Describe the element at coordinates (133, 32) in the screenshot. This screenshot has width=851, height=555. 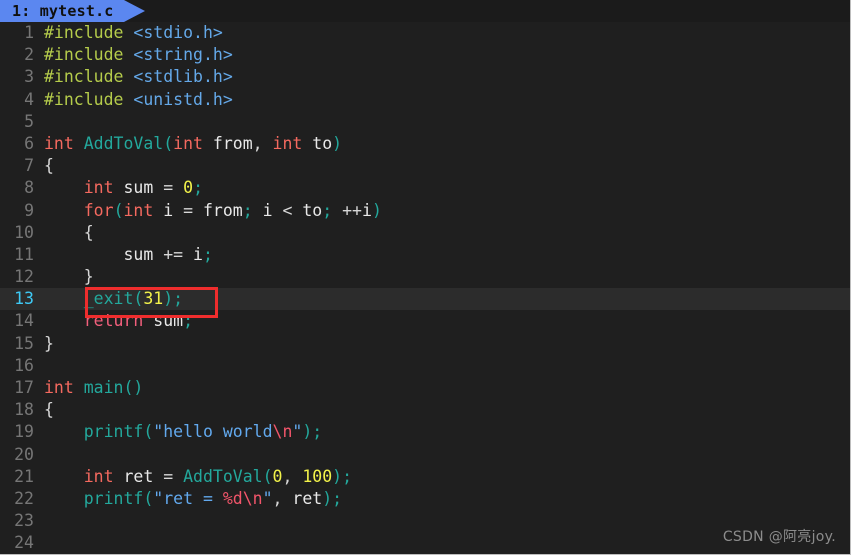
I see `line-source: #include <stdio.h>` at that location.